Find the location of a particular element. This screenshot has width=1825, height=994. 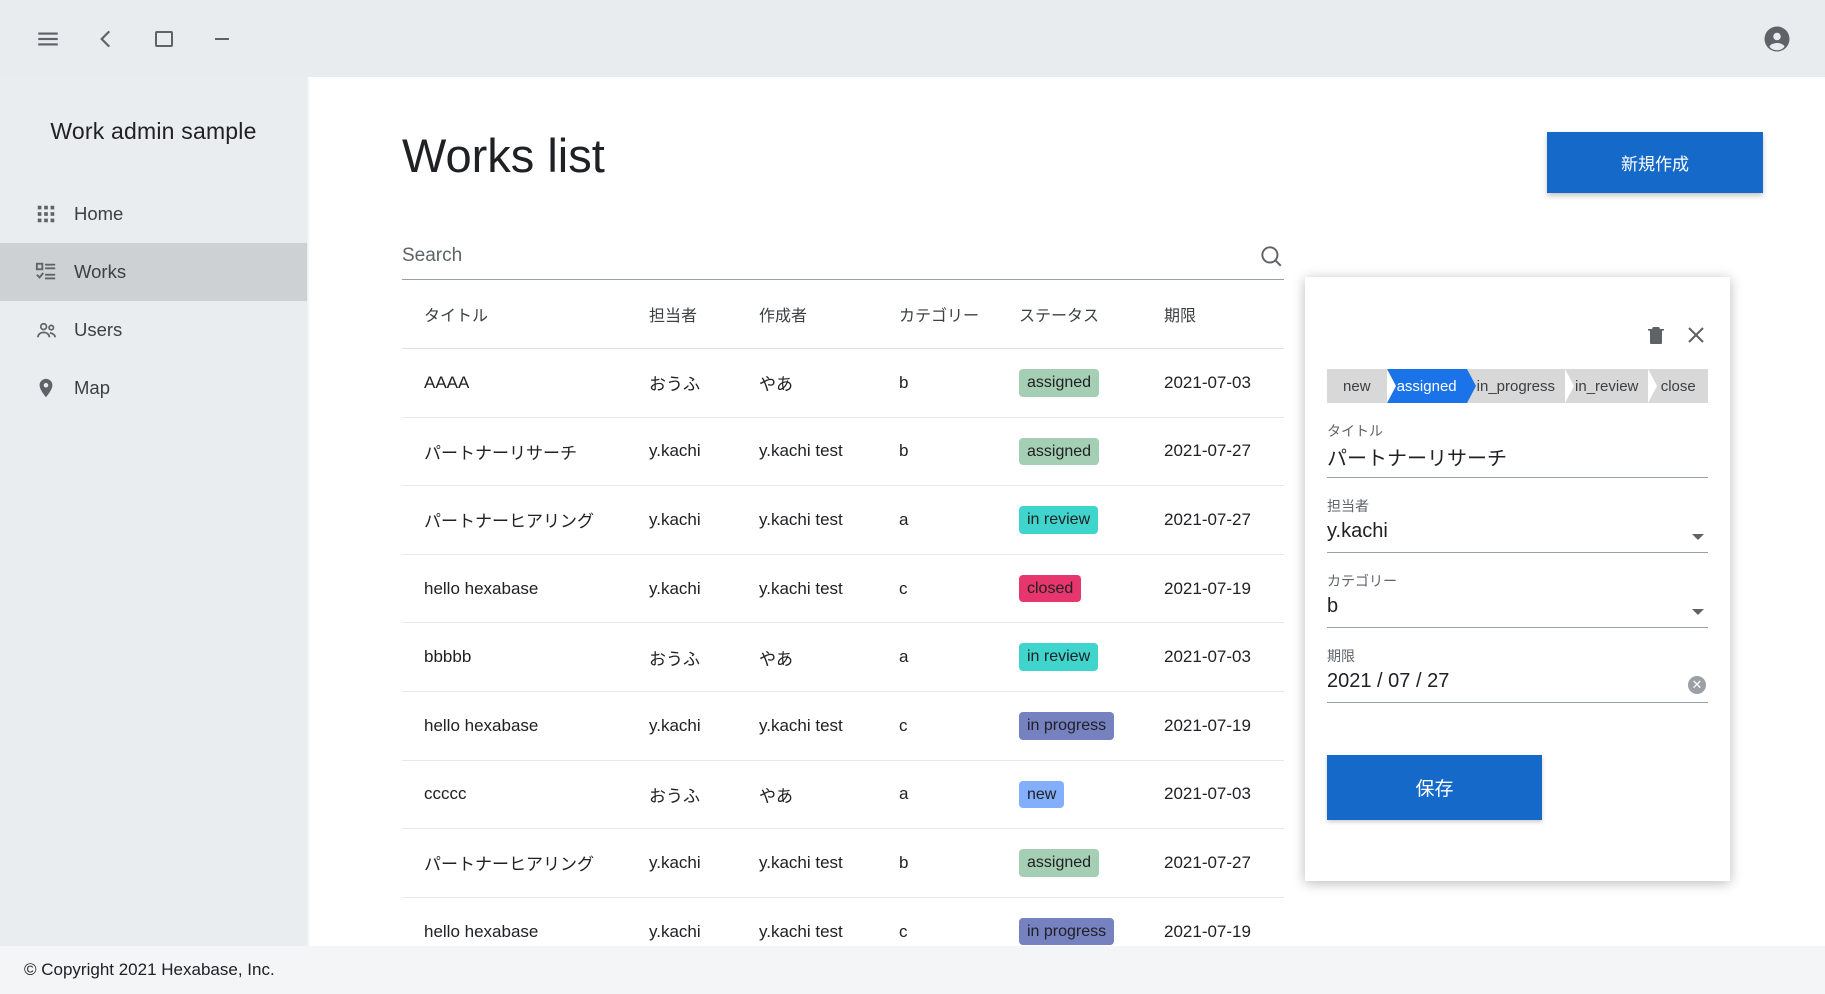

row-assignee: おうふ is located at coordinates (682, 383).